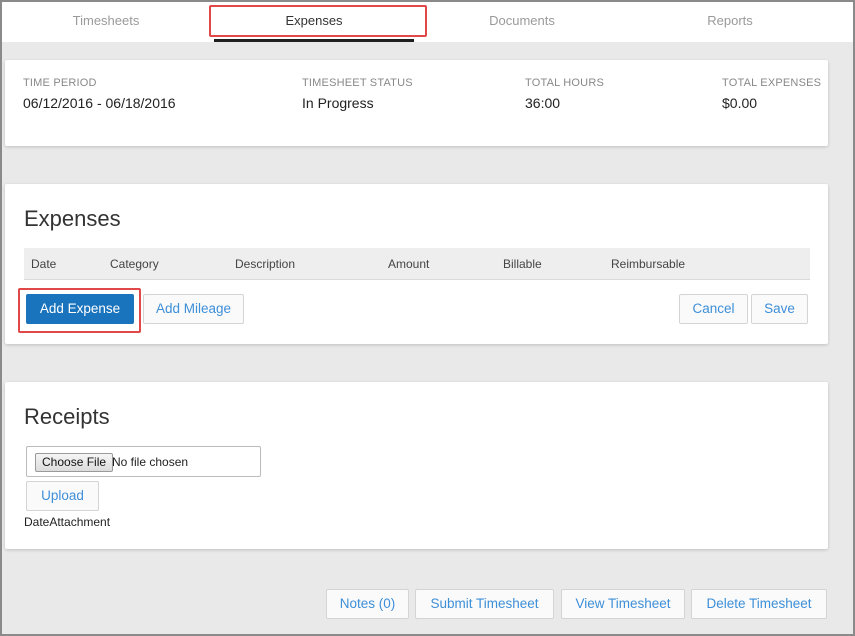 This screenshot has width=855, height=636. What do you see at coordinates (772, 83) in the screenshot?
I see `total-expenses-label: TOTAL EXPENSES` at bounding box center [772, 83].